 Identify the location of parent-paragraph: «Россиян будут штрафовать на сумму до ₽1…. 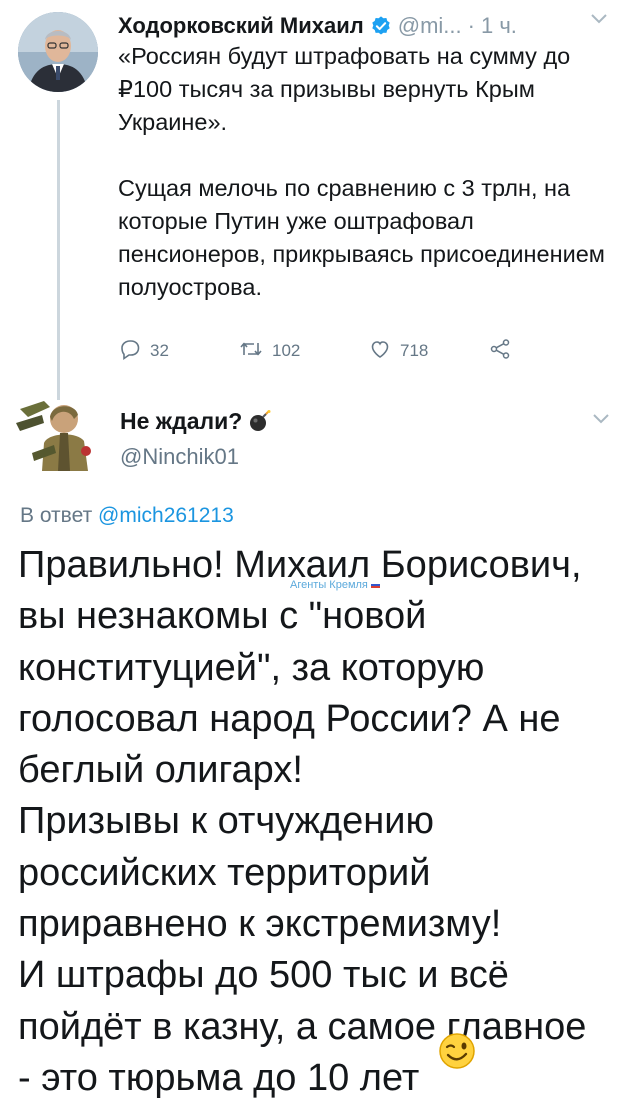
(344, 89).